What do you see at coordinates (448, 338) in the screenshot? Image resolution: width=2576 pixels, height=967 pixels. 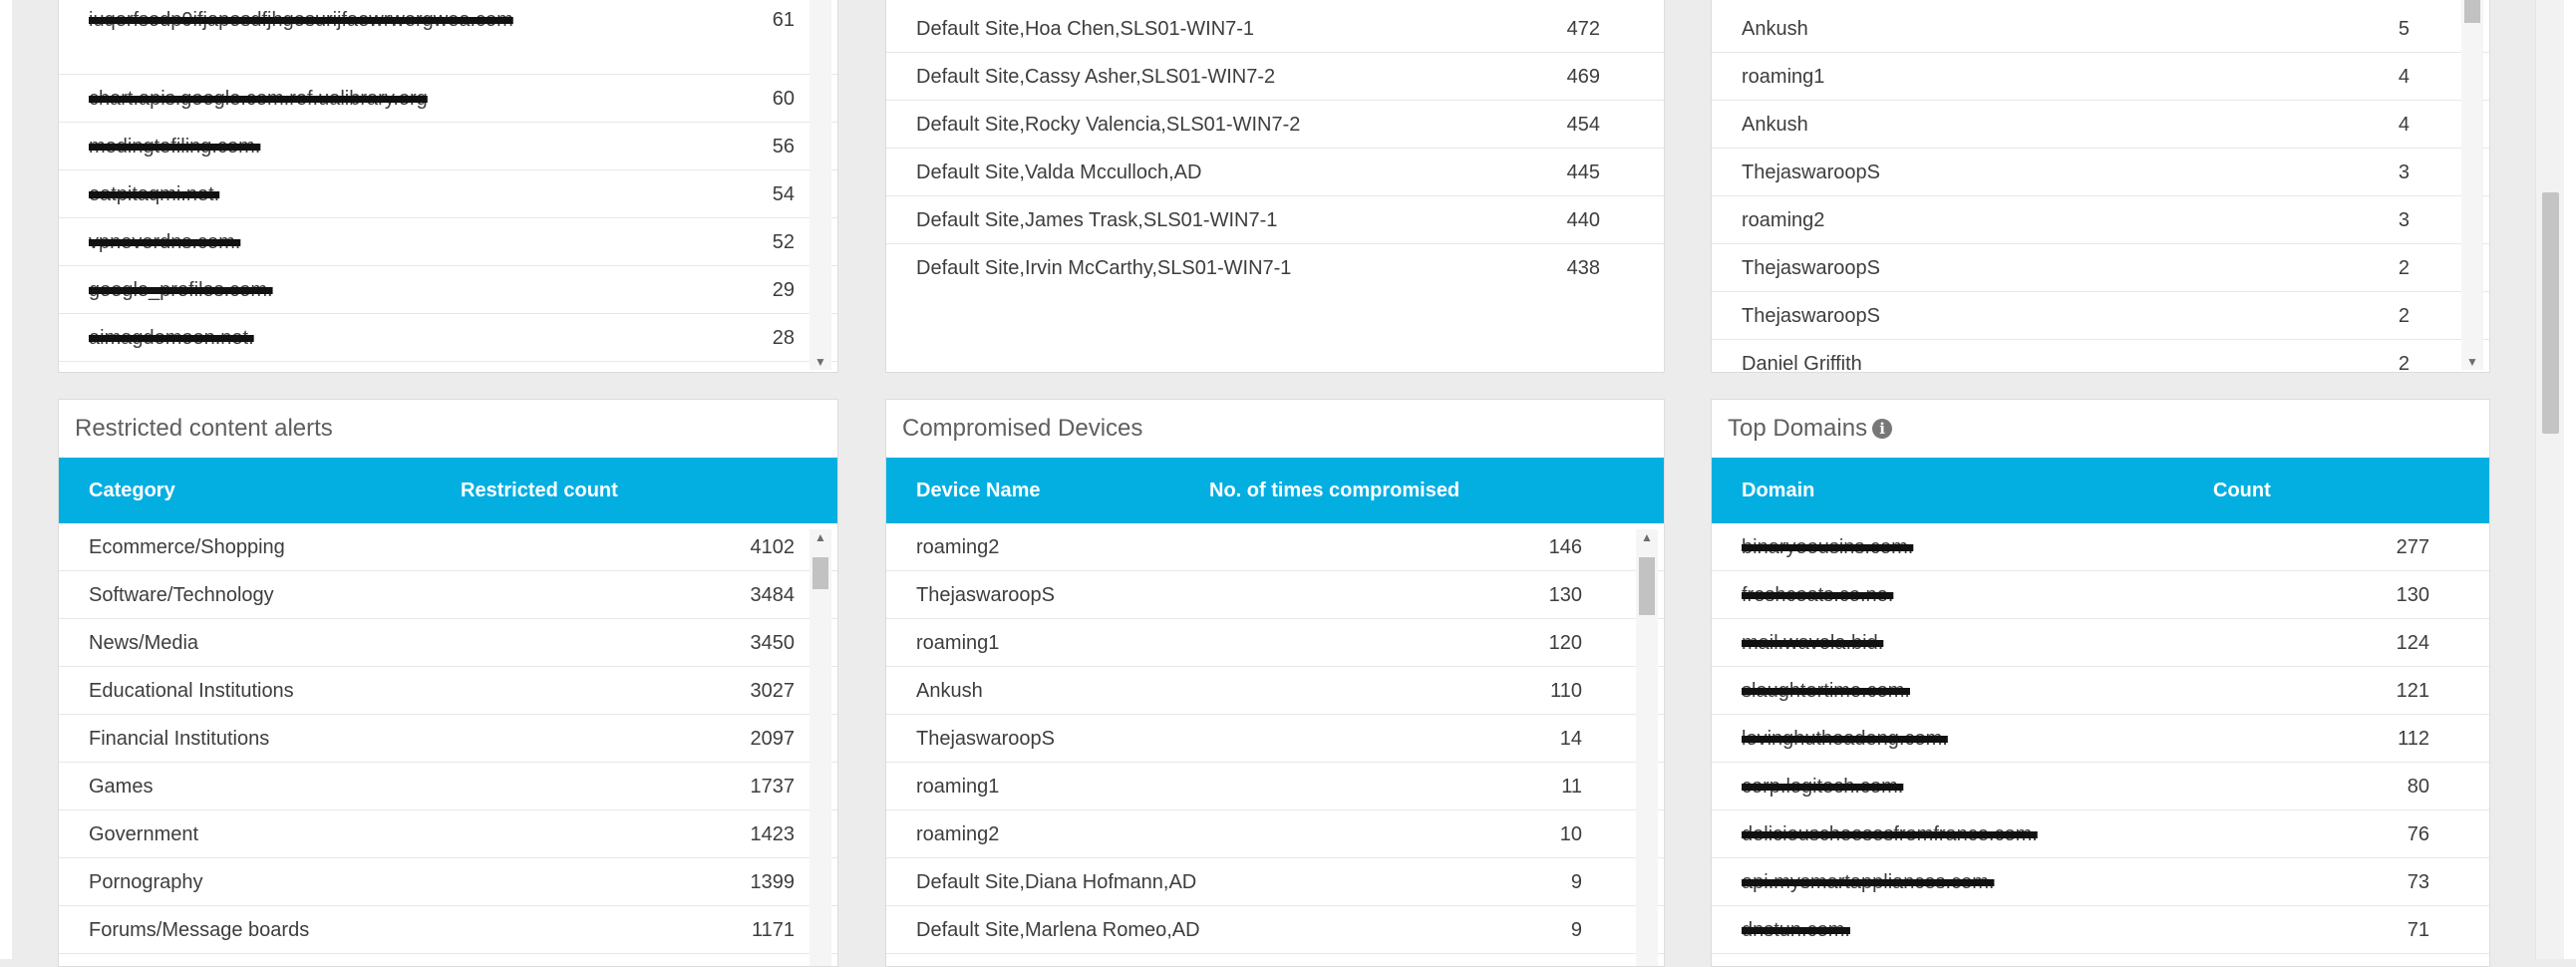 I see `table-row: aimagdomoon.net. 28` at bounding box center [448, 338].